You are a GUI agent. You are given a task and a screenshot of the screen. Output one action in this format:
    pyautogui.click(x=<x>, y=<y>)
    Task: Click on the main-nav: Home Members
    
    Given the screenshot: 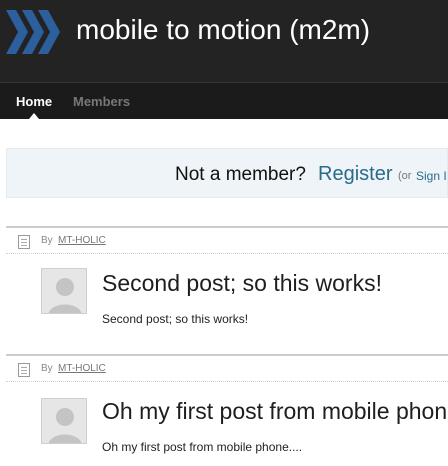 What is the action you would take?
    pyautogui.click(x=224, y=100)
    